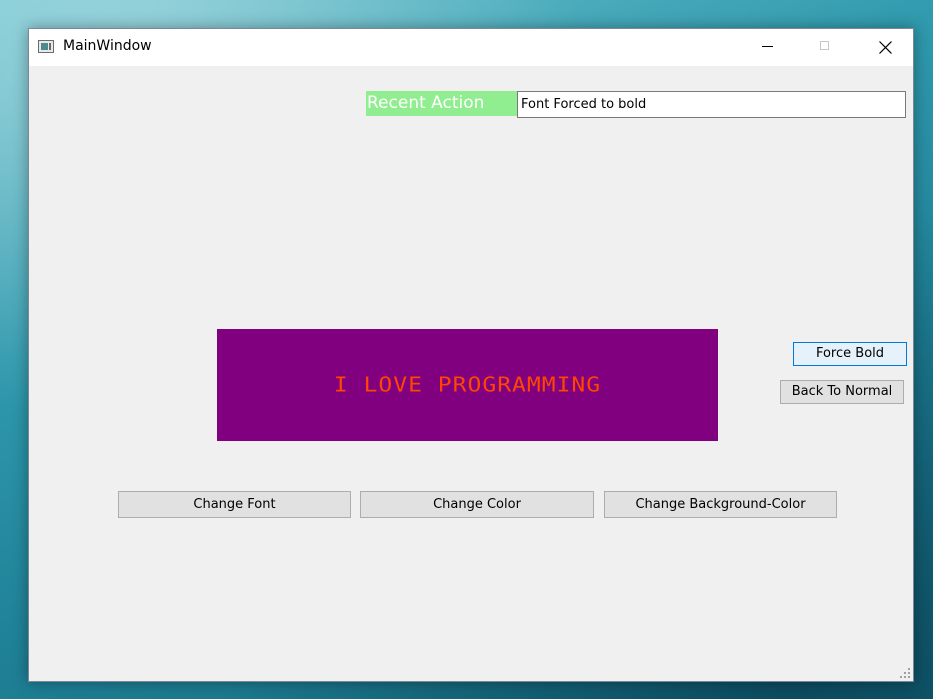 This screenshot has height=699, width=933. What do you see at coordinates (107, 46) in the screenshot?
I see `window-title: MainWindow` at bounding box center [107, 46].